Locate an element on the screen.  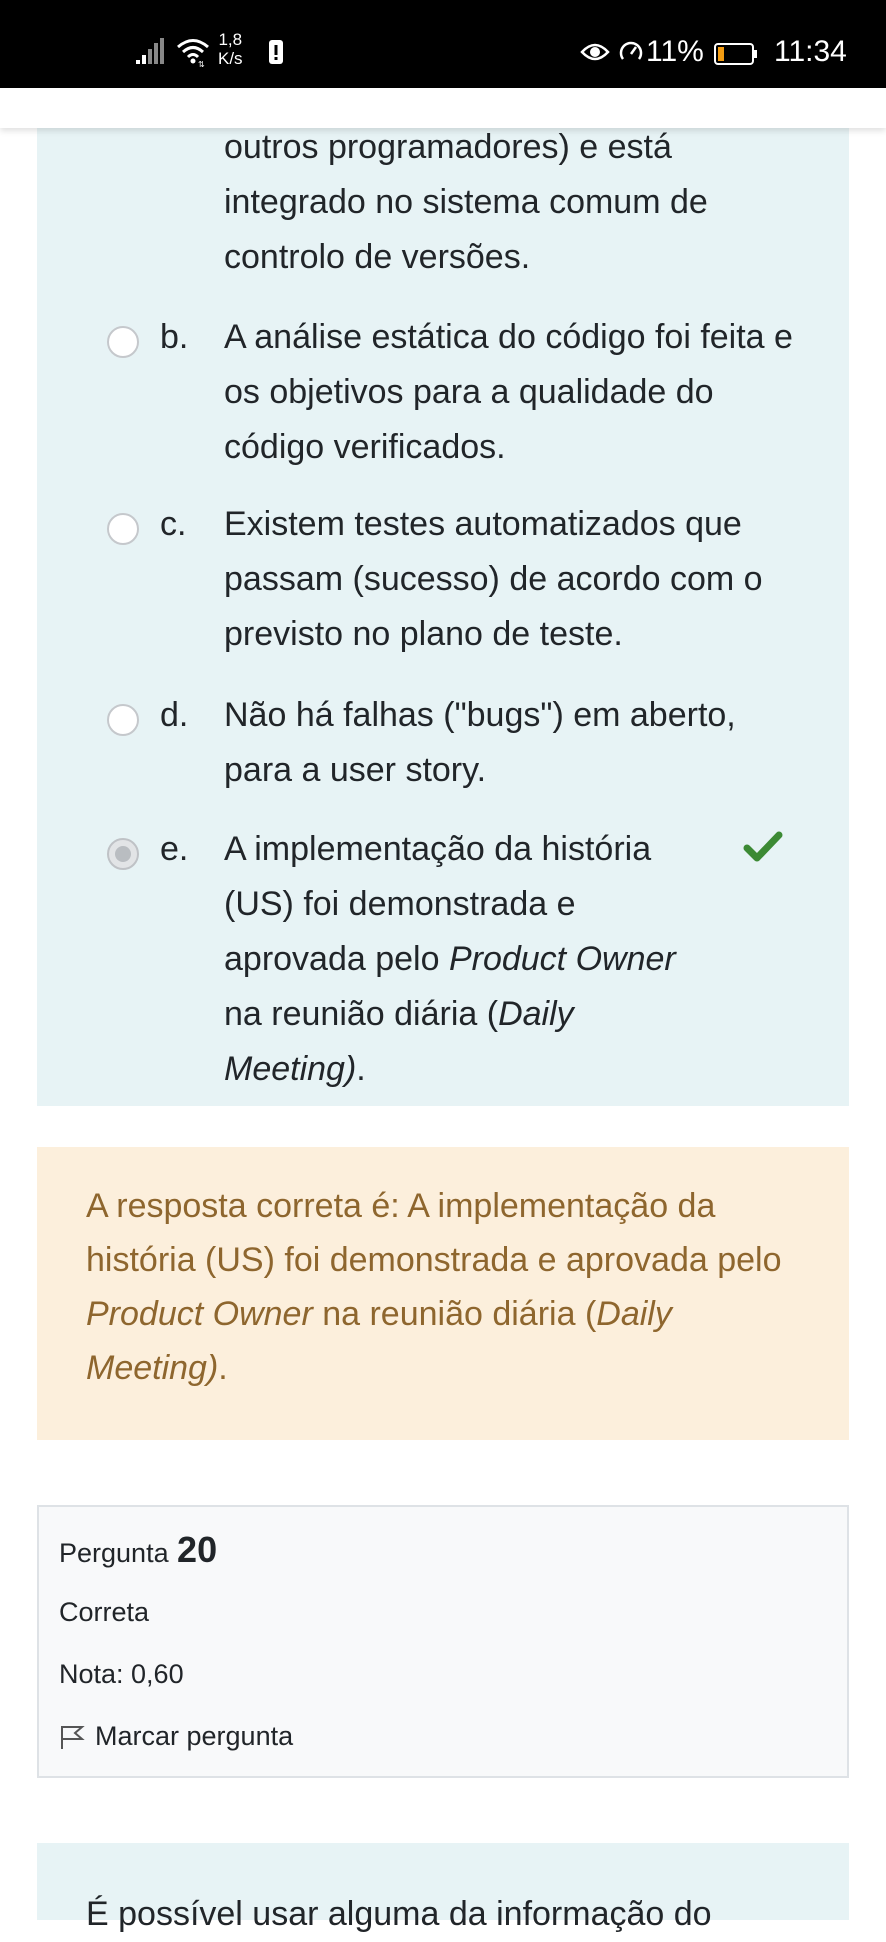
radio-option-b is located at coordinates (123, 342).